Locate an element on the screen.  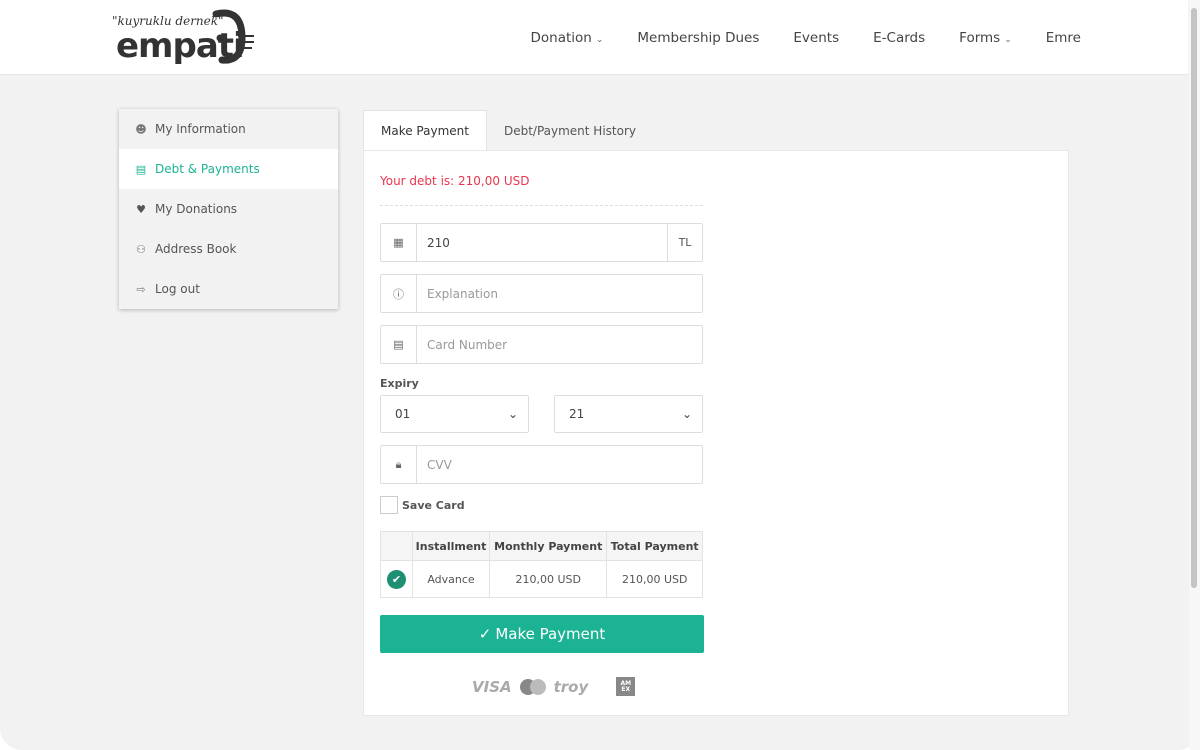
expiry-month-select: 01 ⌄ is located at coordinates (454, 414).